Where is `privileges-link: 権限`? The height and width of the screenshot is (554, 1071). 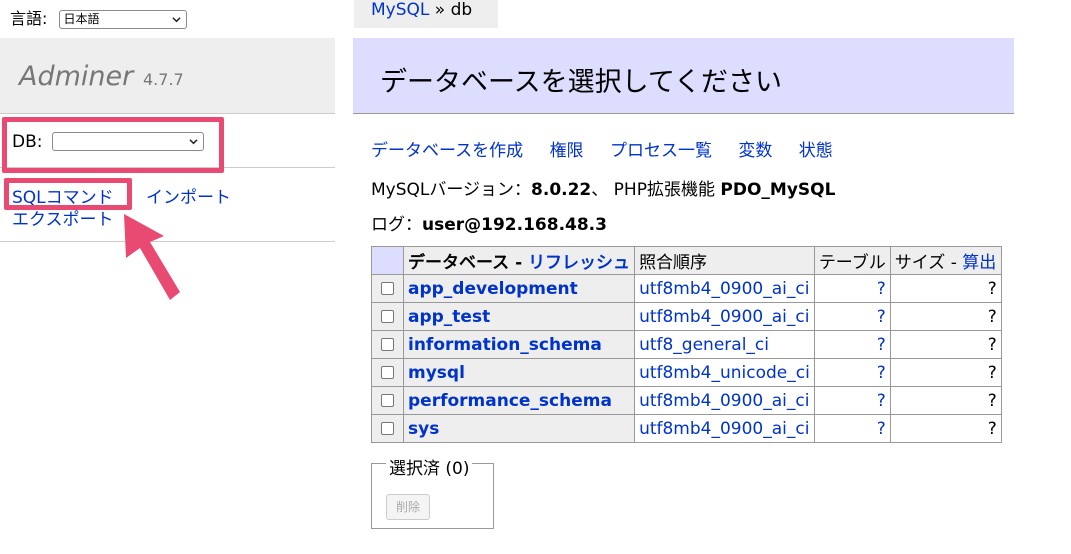 privileges-link: 権限 is located at coordinates (567, 151).